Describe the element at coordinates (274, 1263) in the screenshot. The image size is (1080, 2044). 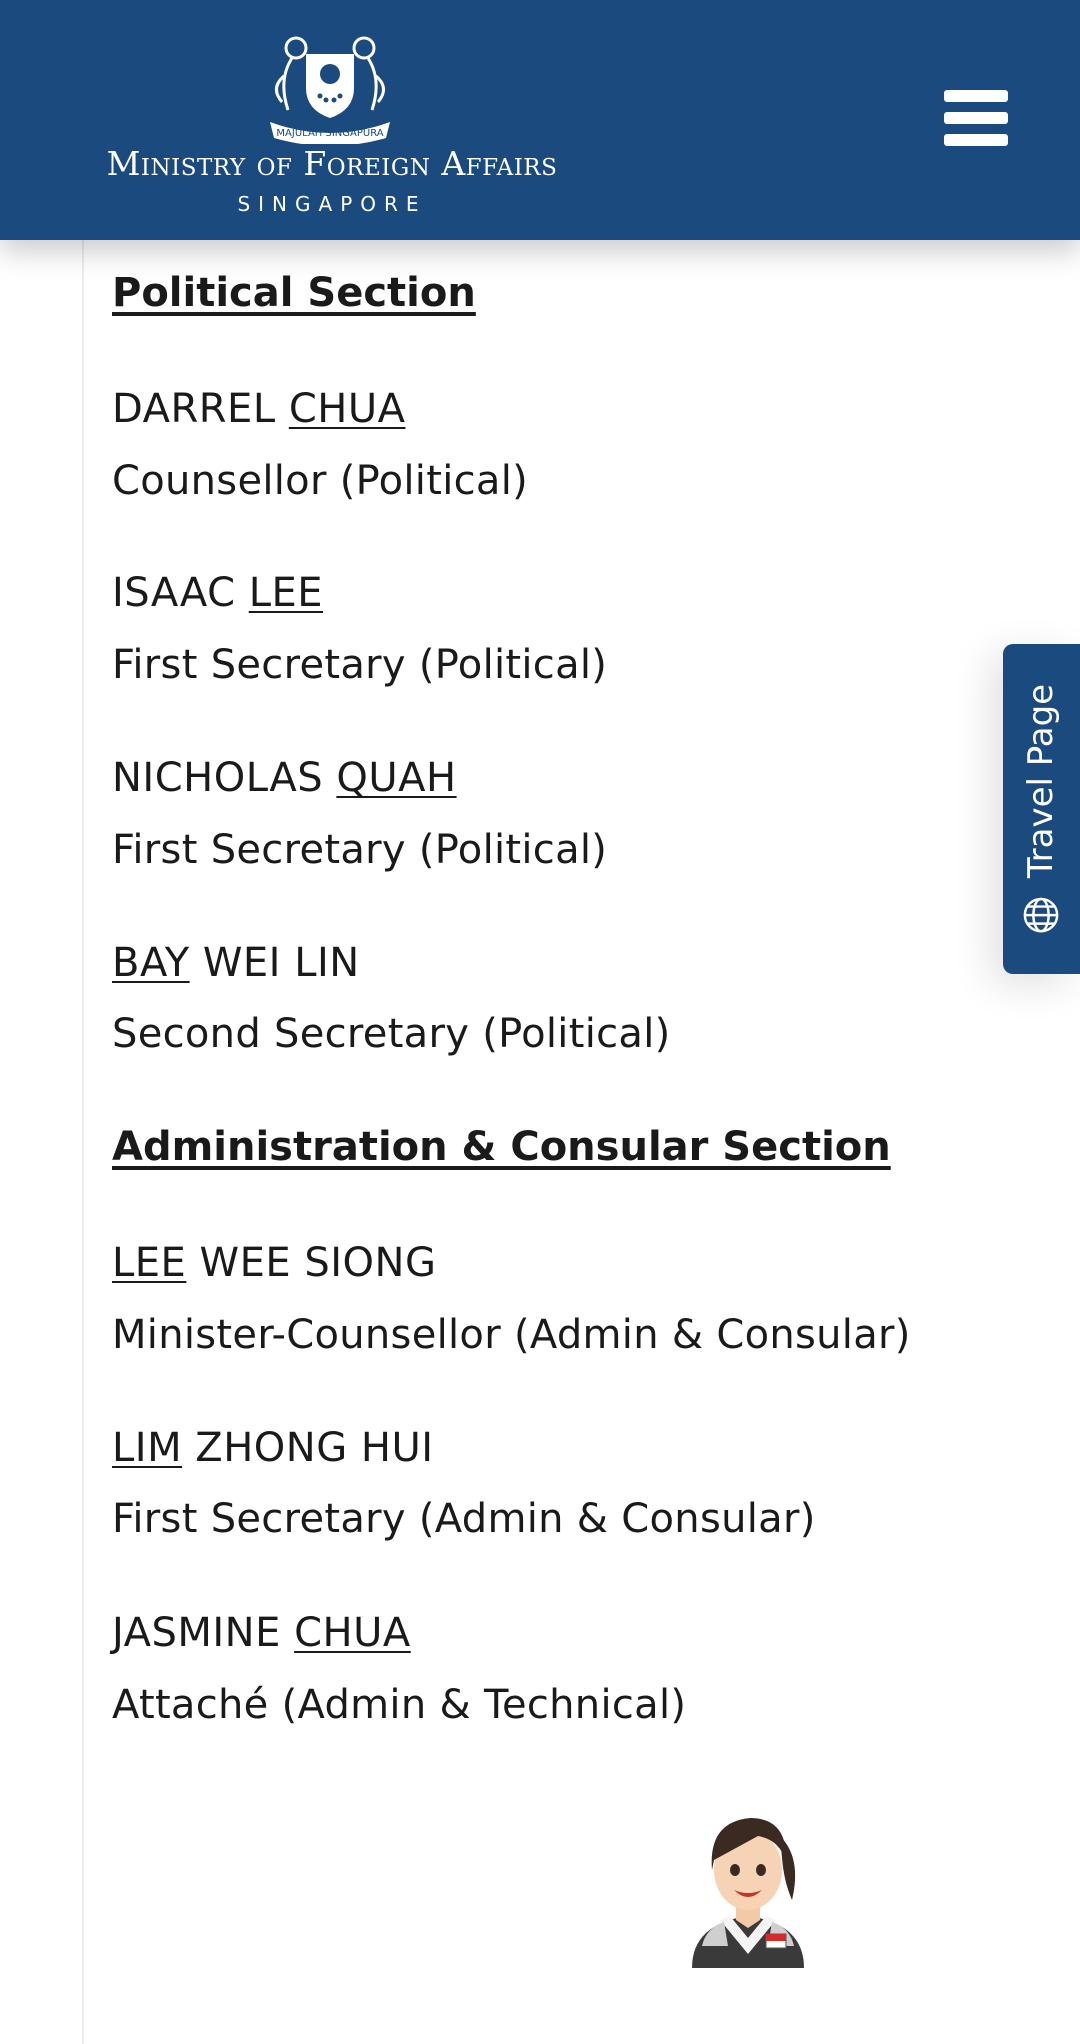
I see `staff-name: LEE WEE SIONG` at that location.